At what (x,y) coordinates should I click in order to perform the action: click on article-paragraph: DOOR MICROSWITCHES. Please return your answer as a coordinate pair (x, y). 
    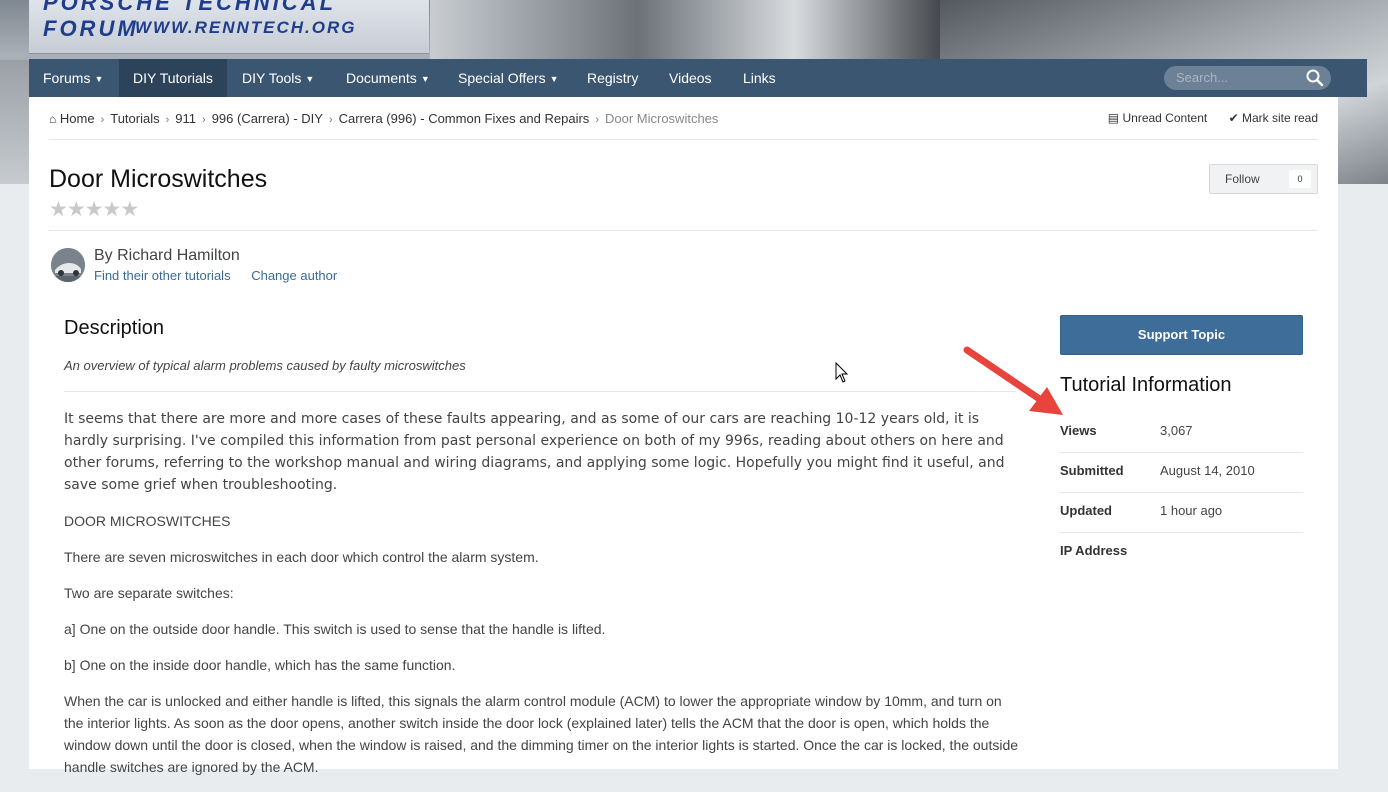
    Looking at the image, I should click on (147, 521).